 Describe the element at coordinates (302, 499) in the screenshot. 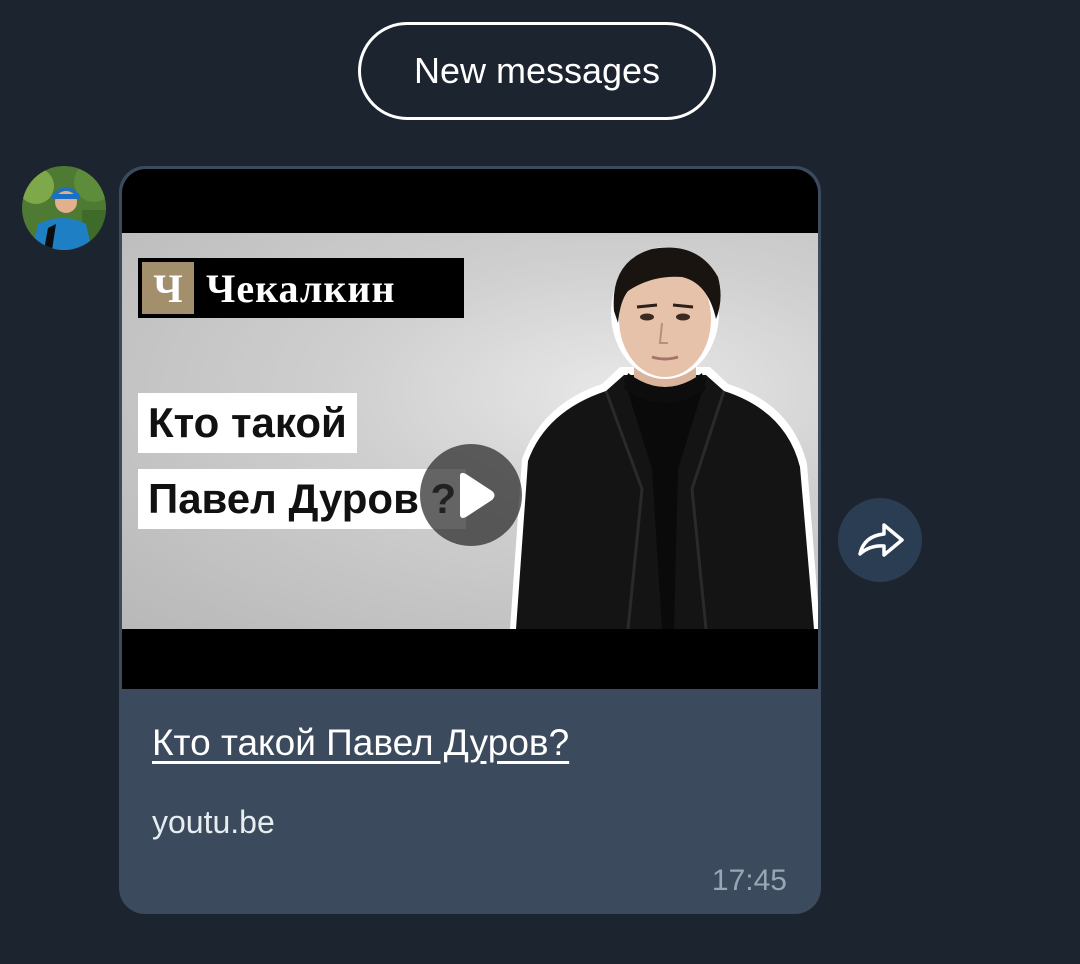

I see `thumbnail-caption-line2: Павел Дуров ?` at that location.